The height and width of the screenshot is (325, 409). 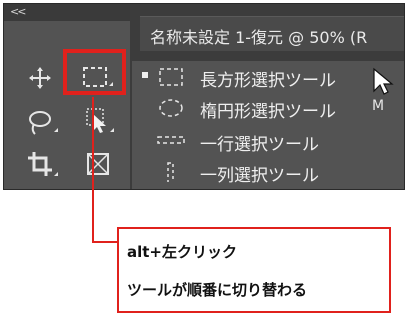 I want to click on callout-text-shortcut: alt+左クリック, so click(x=182, y=252).